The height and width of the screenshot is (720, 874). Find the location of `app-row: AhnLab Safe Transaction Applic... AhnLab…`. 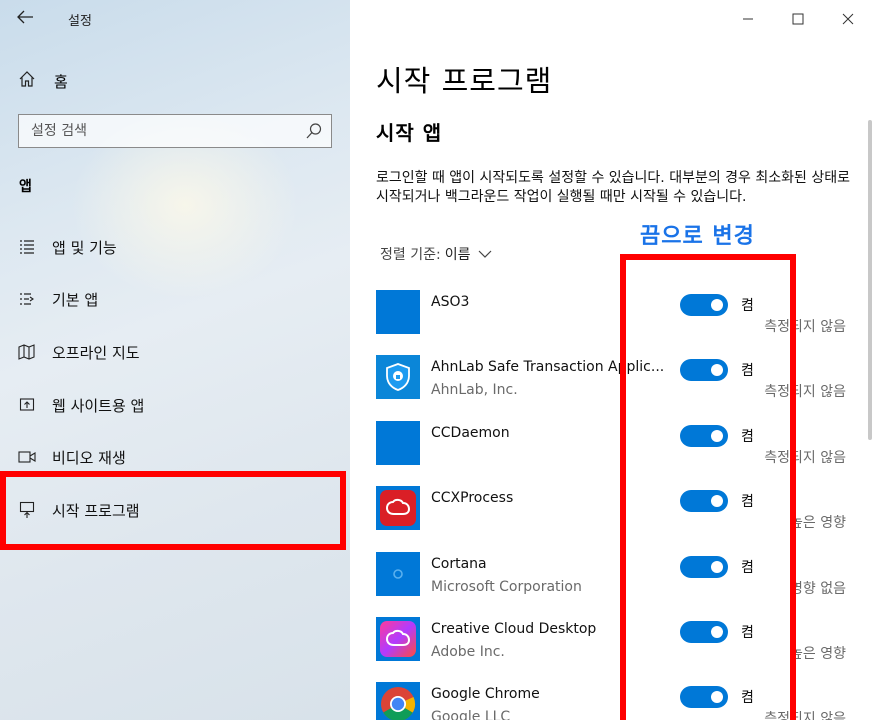

app-row: AhnLab Safe Transaction Applic... AhnLab… is located at coordinates (612, 387).